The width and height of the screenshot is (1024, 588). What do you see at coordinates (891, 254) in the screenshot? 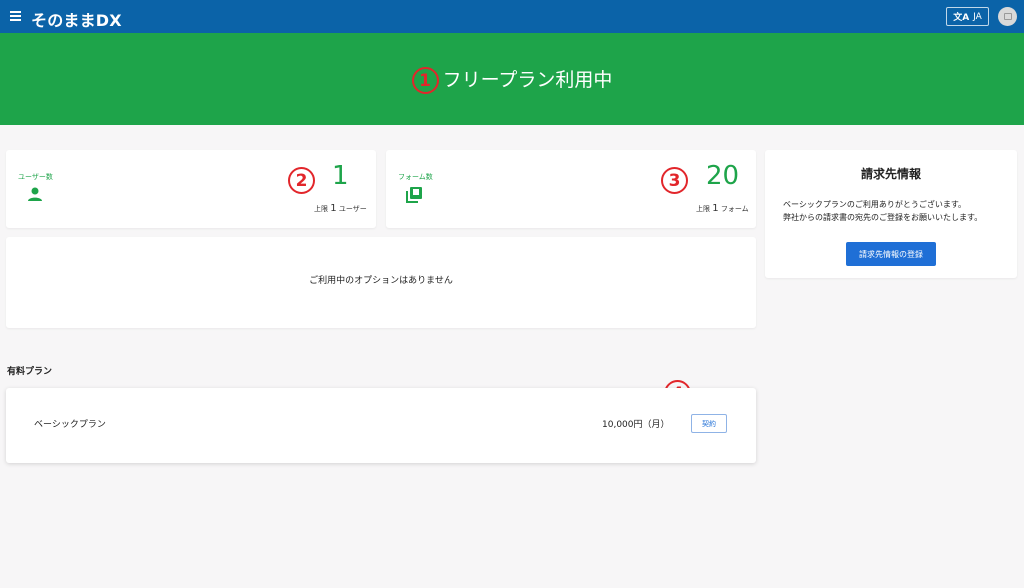
I see `register-billing-button: 請求先情報の登録` at bounding box center [891, 254].